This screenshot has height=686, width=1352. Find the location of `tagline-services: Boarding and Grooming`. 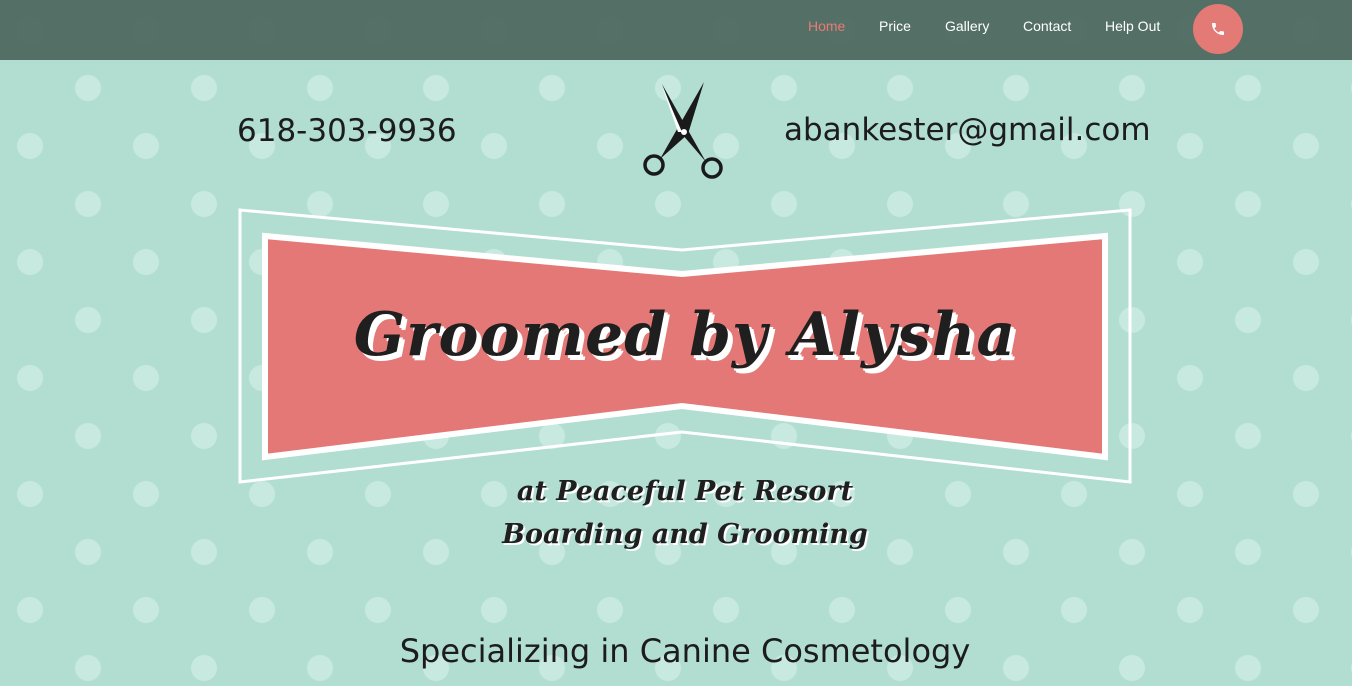

tagline-services: Boarding and Grooming is located at coordinates (685, 534).